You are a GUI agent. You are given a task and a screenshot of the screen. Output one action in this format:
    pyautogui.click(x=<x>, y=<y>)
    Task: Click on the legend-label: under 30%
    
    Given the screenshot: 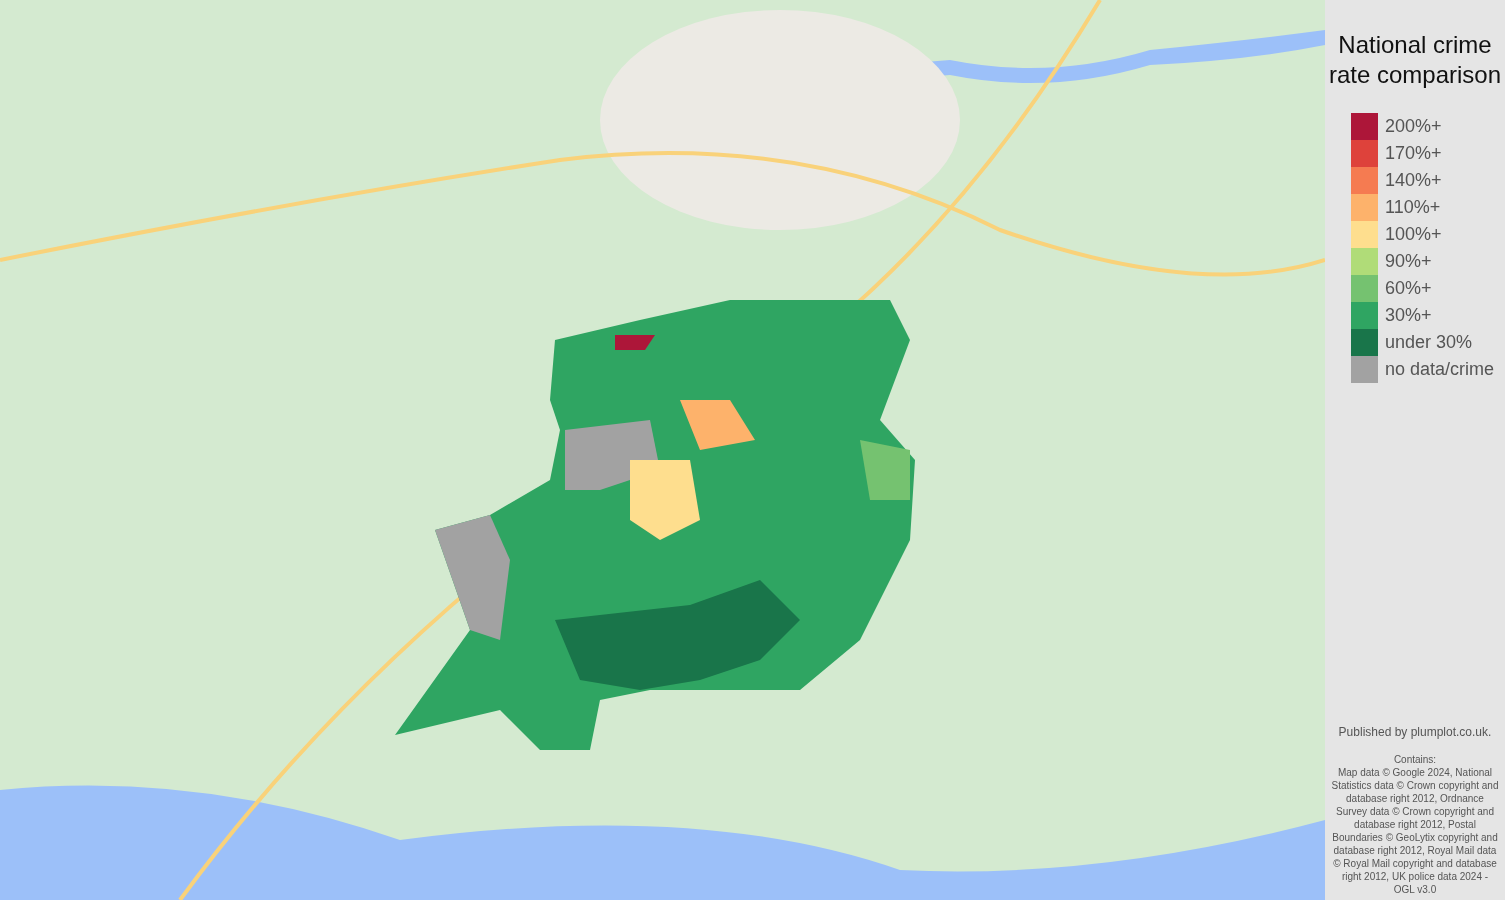 What is the action you would take?
    pyautogui.click(x=1429, y=342)
    